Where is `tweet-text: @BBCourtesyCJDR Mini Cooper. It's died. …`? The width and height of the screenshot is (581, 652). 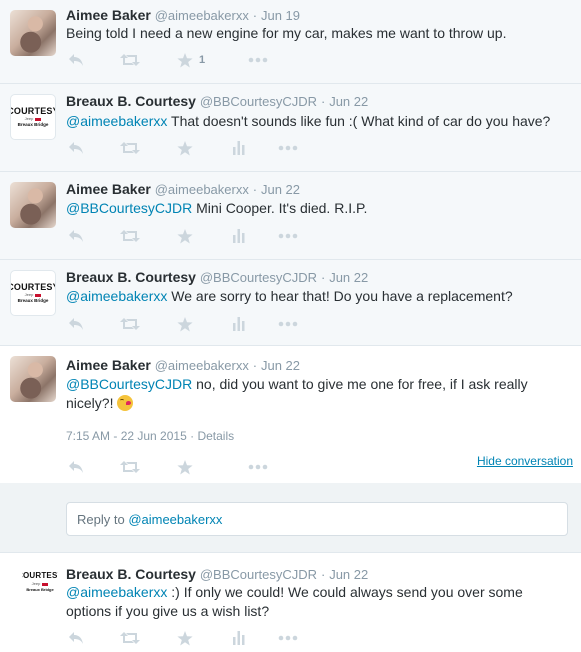 tweet-text: @BBCourtesyCJDR Mini Cooper. It's died. … is located at coordinates (316, 208).